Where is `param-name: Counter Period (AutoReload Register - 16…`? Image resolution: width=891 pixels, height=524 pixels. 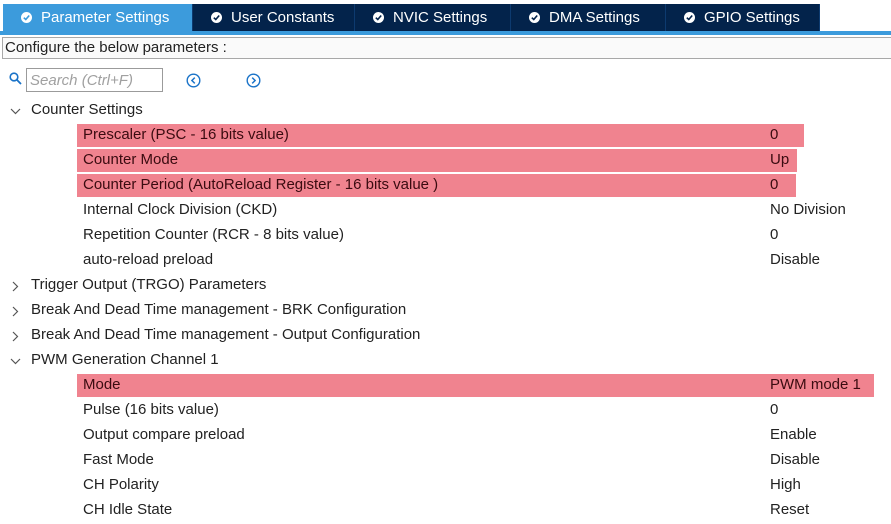 param-name: Counter Period (AutoReload Register - 16… is located at coordinates (261, 184).